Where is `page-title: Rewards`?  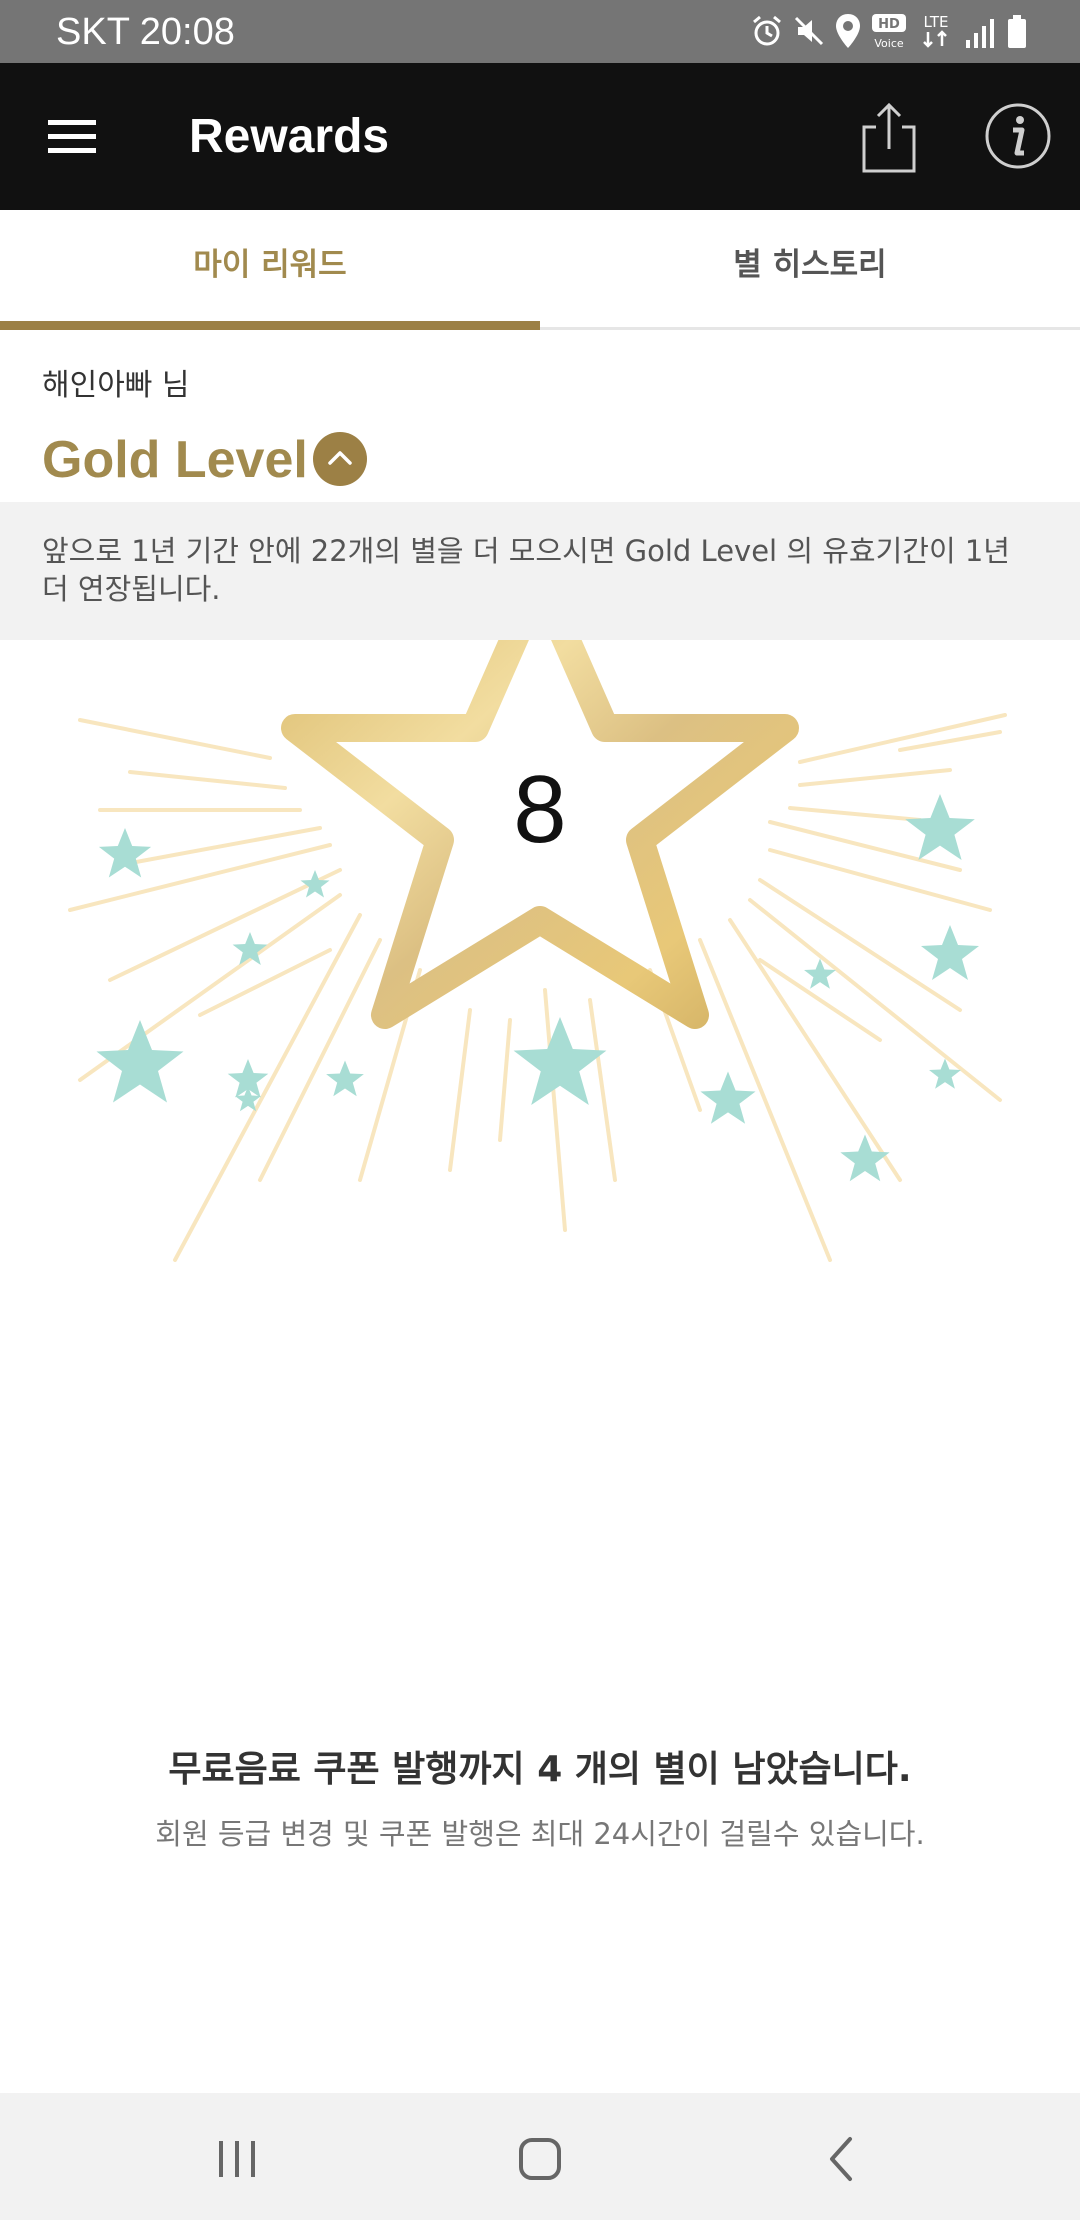
page-title: Rewards is located at coordinates (289, 136).